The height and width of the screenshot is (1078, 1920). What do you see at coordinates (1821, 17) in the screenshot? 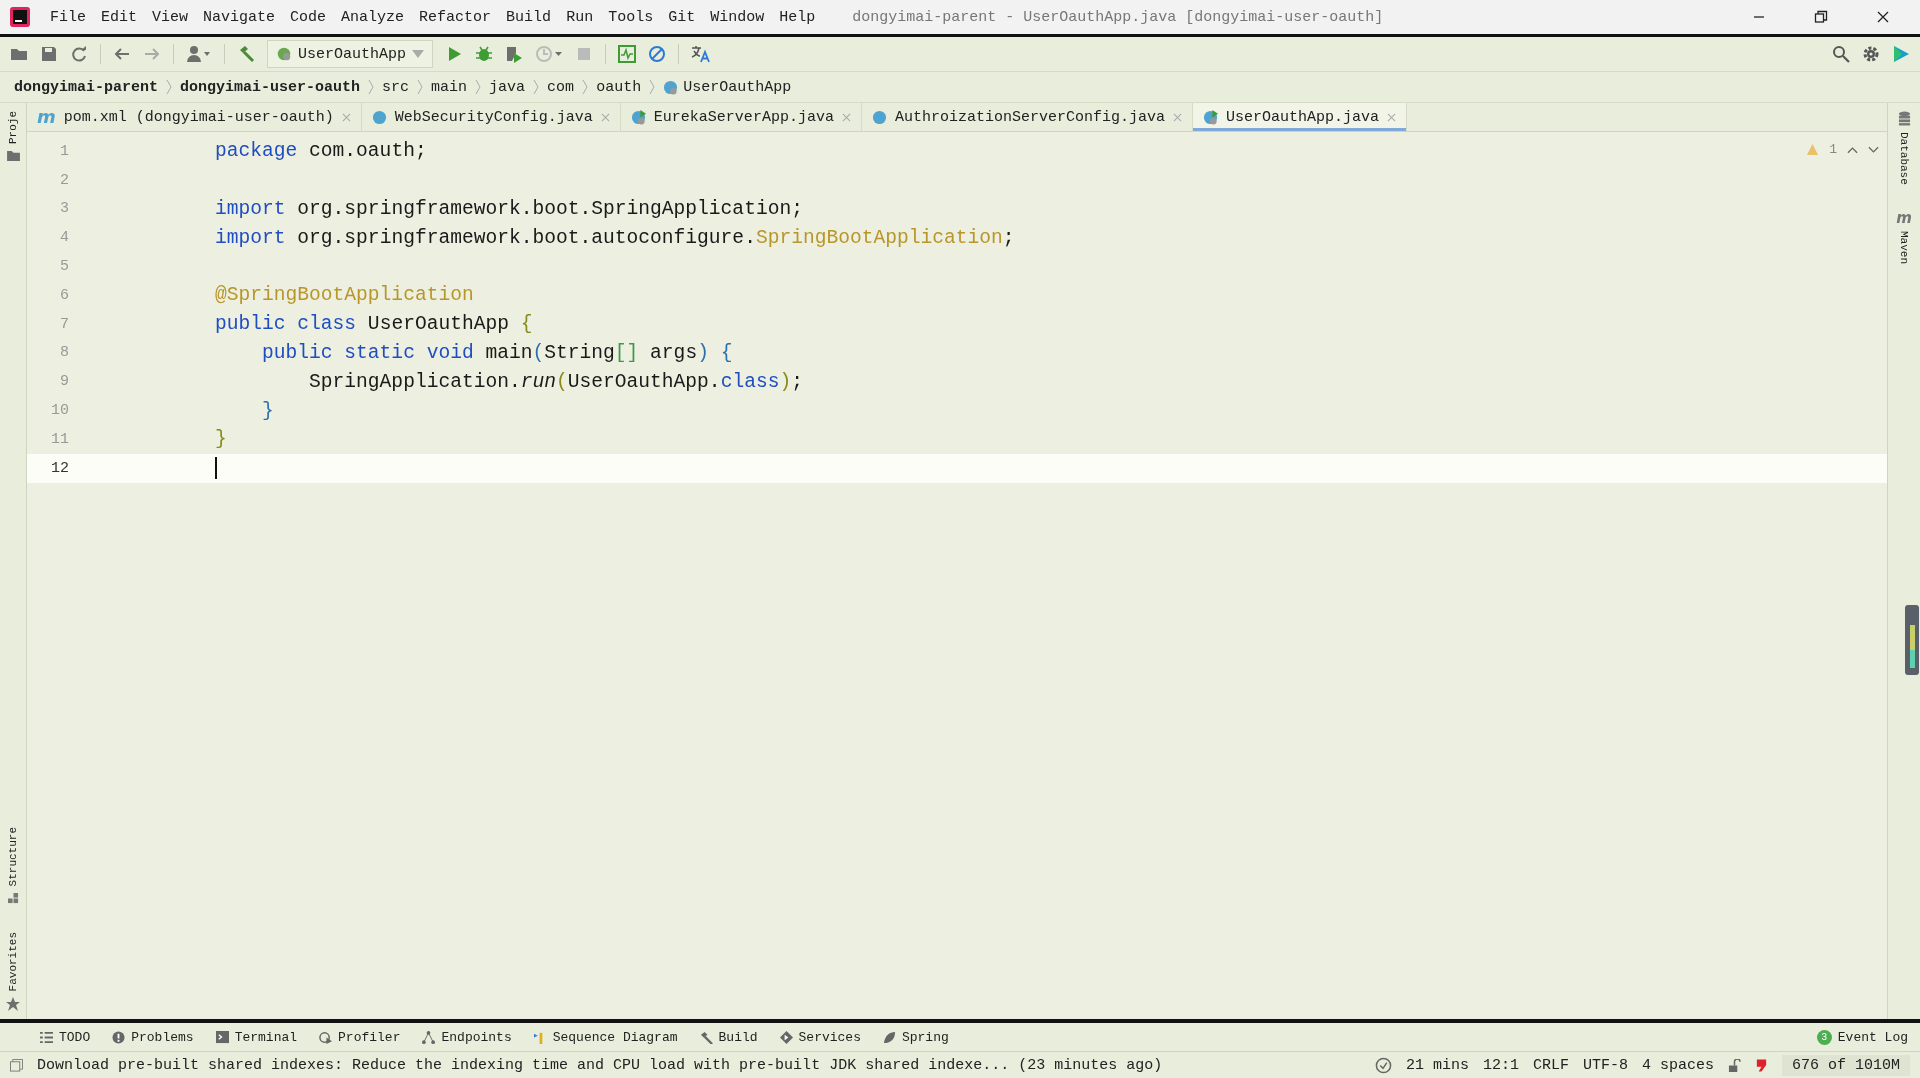
I see `restore-icon` at bounding box center [1821, 17].